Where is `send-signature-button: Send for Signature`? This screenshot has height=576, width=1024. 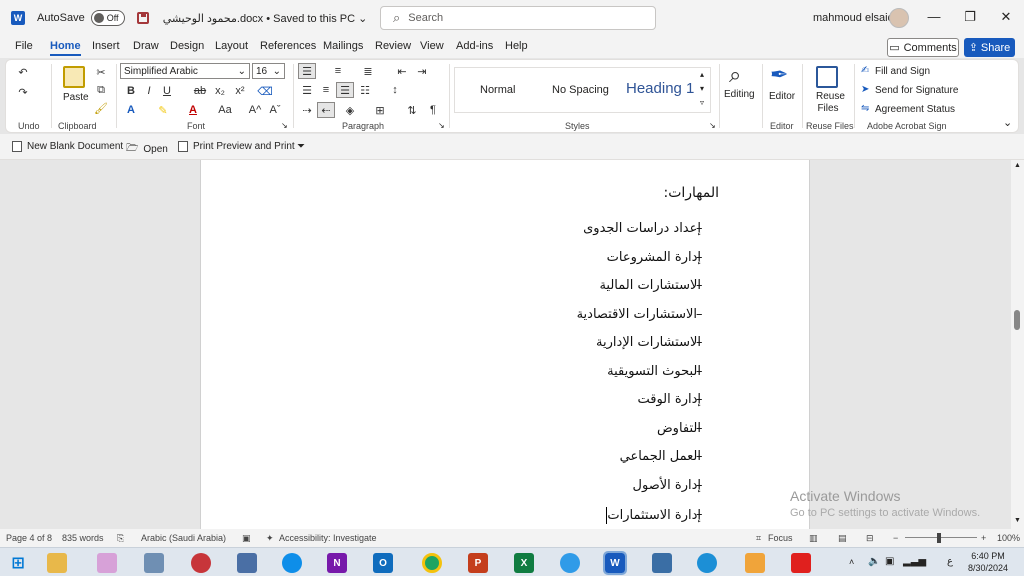 send-signature-button: Send for Signature is located at coordinates (916, 90).